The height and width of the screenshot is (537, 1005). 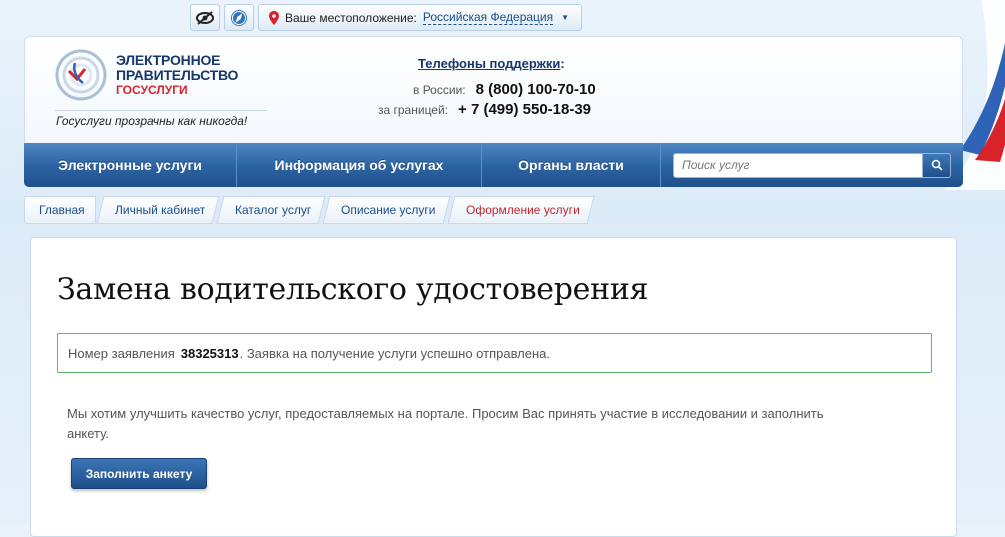 I want to click on breadcrumb-label: Главная, so click(x=62, y=210).